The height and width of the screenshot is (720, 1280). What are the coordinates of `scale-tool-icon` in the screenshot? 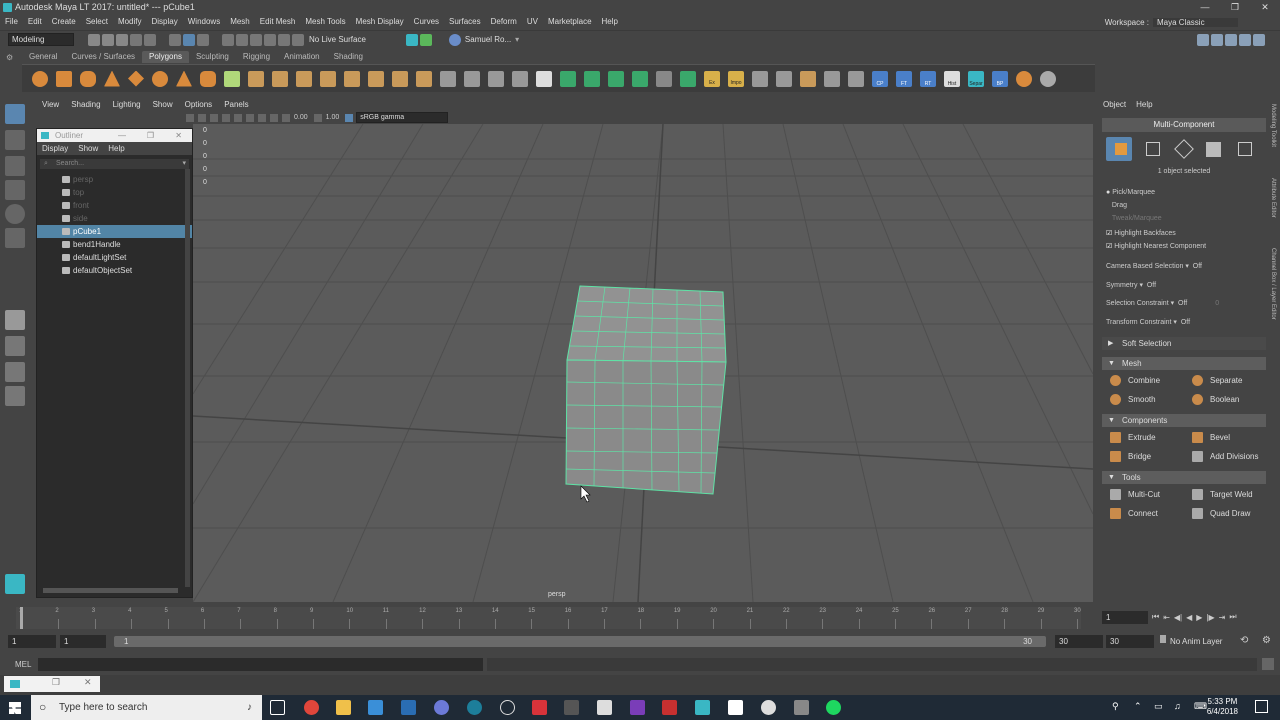 It's located at (15, 238).